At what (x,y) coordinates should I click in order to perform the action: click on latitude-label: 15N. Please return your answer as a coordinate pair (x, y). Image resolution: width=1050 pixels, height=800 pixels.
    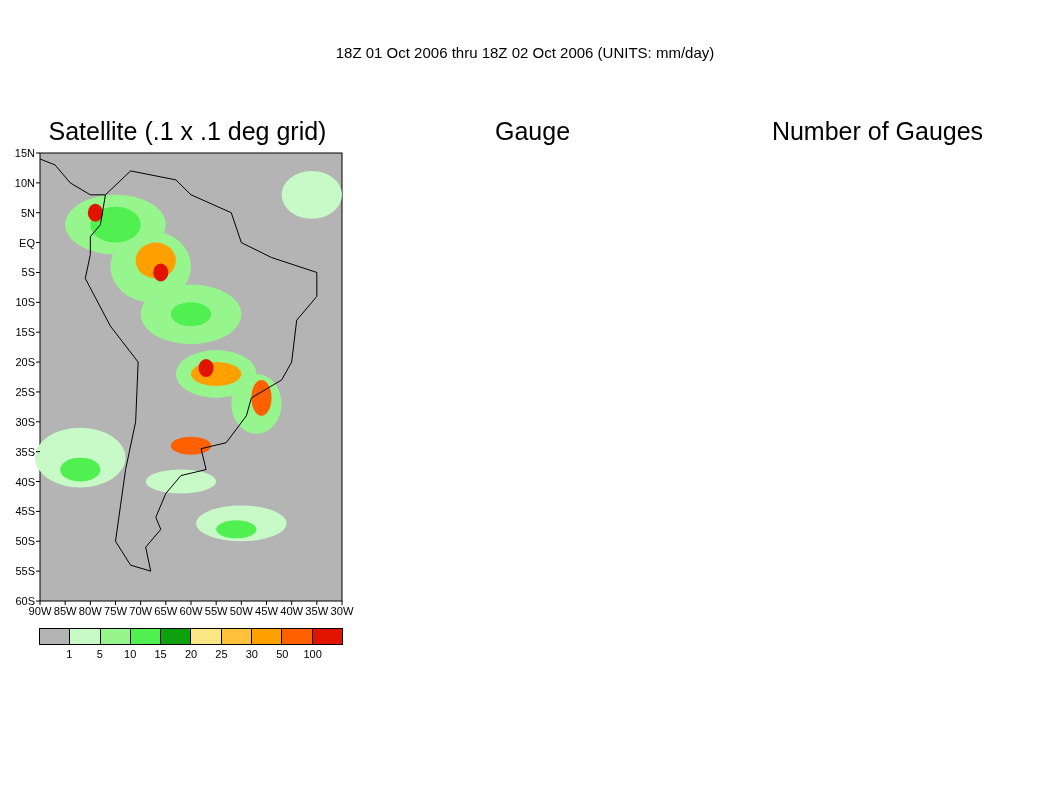
    Looking at the image, I should click on (24, 153).